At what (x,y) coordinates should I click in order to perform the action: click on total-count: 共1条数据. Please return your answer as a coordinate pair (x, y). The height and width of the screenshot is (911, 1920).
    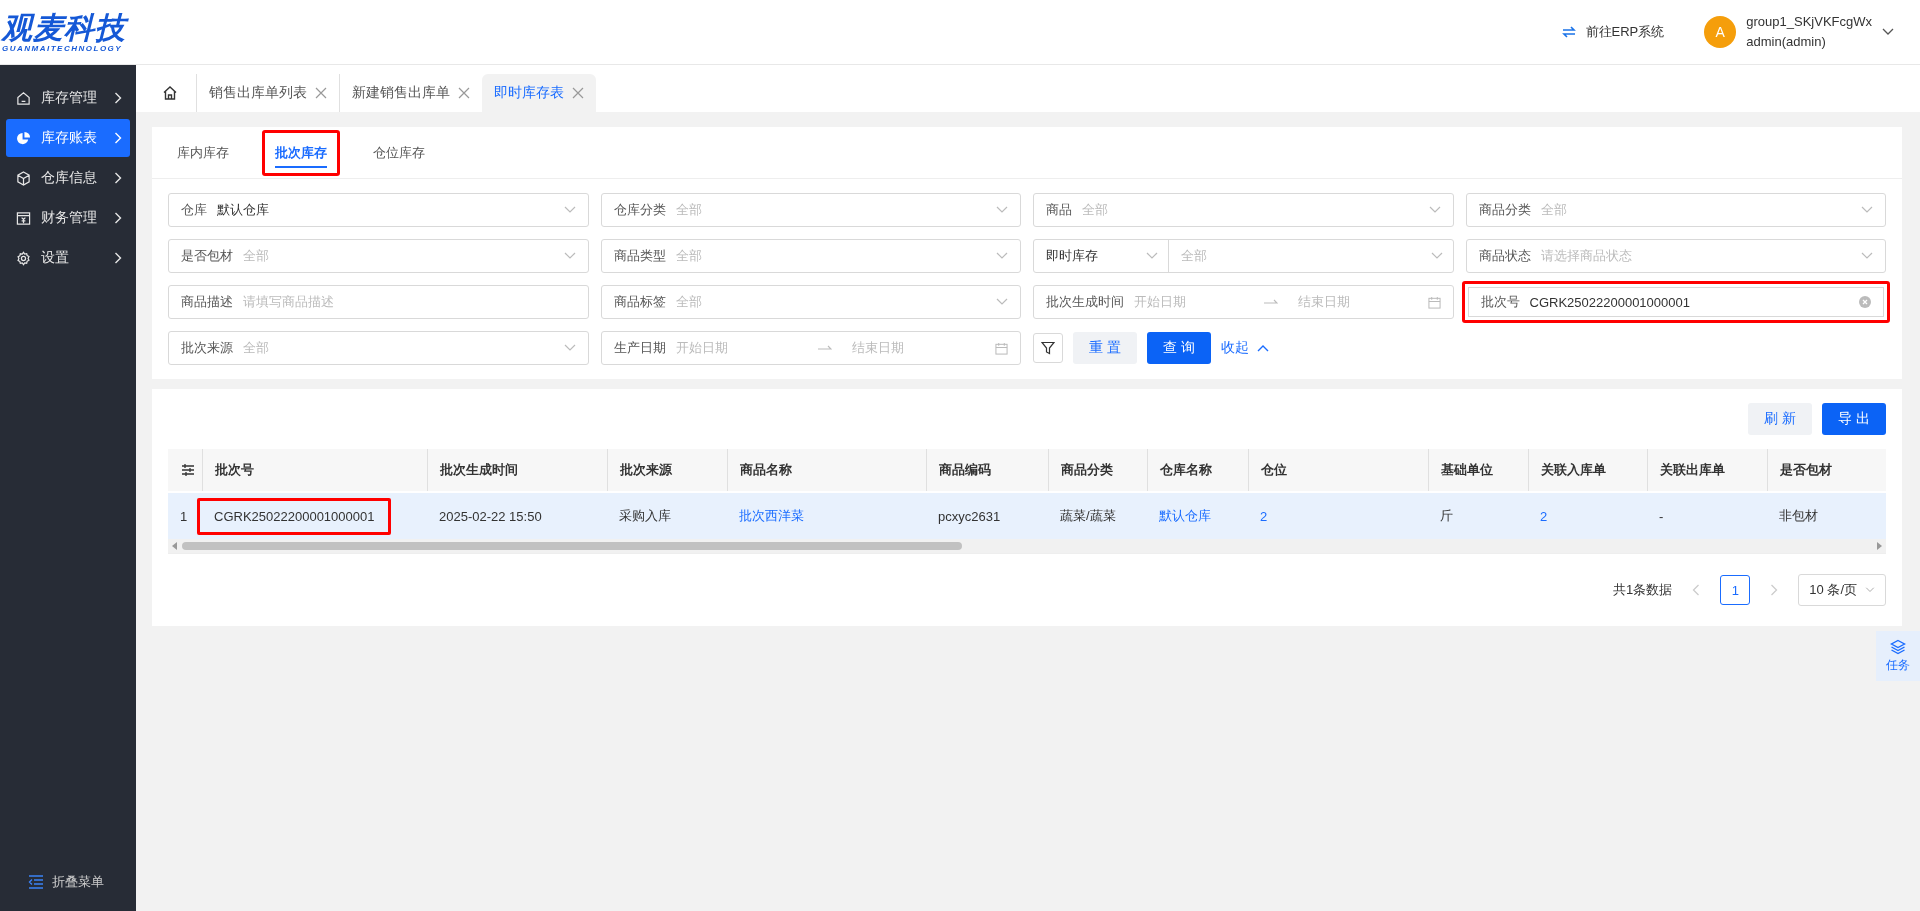
    Looking at the image, I should click on (1643, 590).